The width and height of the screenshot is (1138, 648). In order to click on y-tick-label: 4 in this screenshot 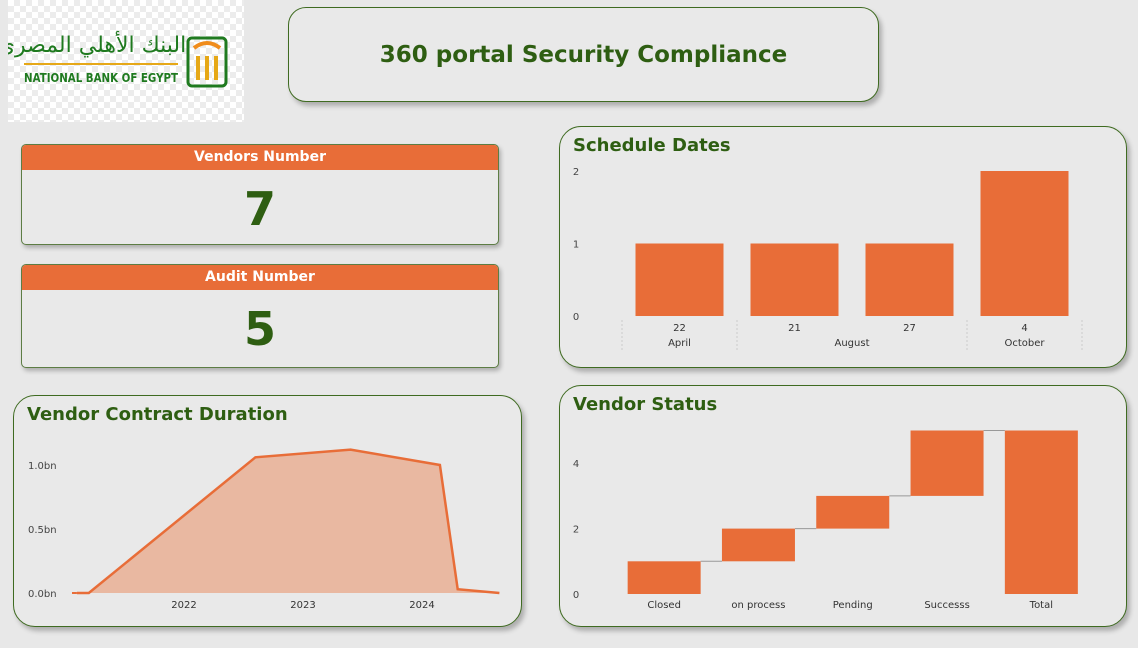, I will do `click(576, 464)`.